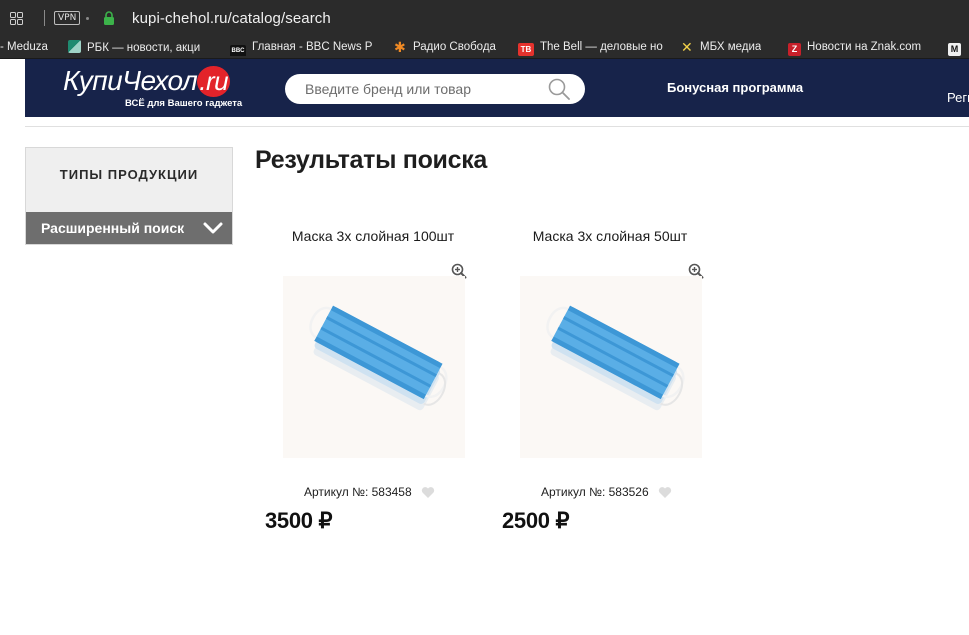 The image size is (969, 635). Describe the element at coordinates (129, 180) in the screenshot. I see `product-types-heading: ТИПЫ ПРОДУКЦИИ` at that location.